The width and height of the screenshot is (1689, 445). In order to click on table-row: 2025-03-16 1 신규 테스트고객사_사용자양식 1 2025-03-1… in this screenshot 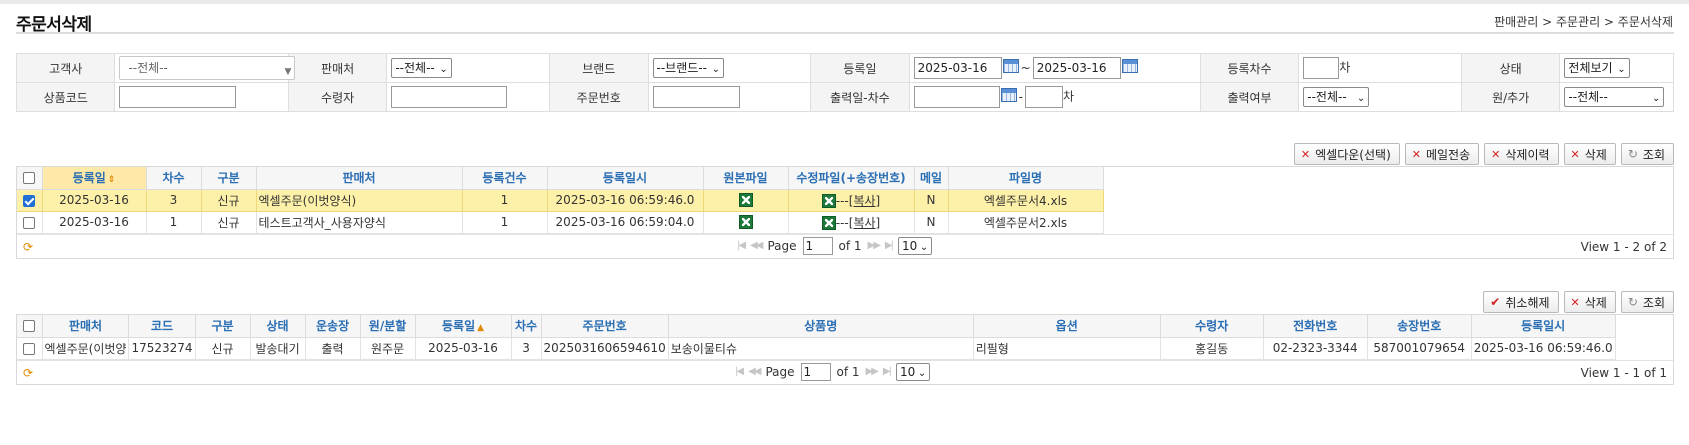, I will do `click(560, 222)`.